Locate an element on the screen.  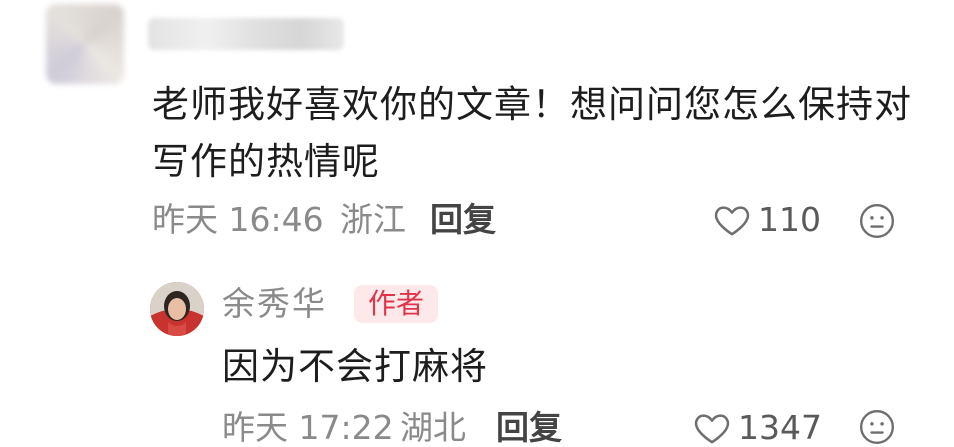
comment-time: 昨天 16:46 is located at coordinates (238, 219).